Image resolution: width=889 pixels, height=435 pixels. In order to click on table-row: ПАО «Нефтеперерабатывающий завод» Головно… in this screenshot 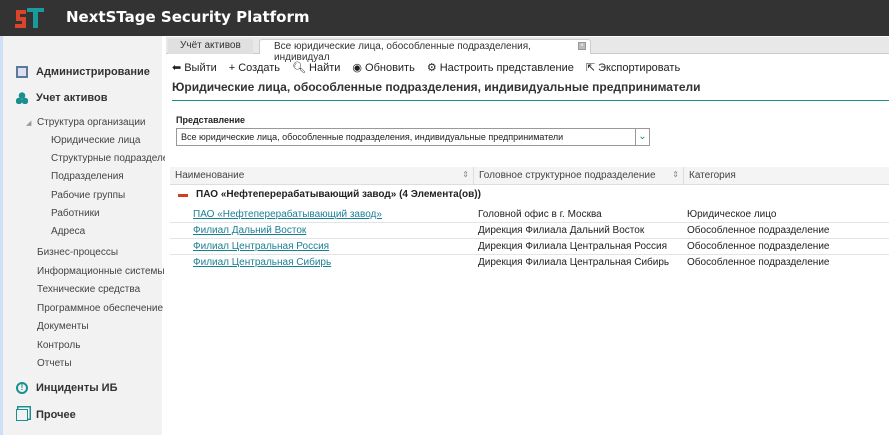, I will do `click(529, 215)`.